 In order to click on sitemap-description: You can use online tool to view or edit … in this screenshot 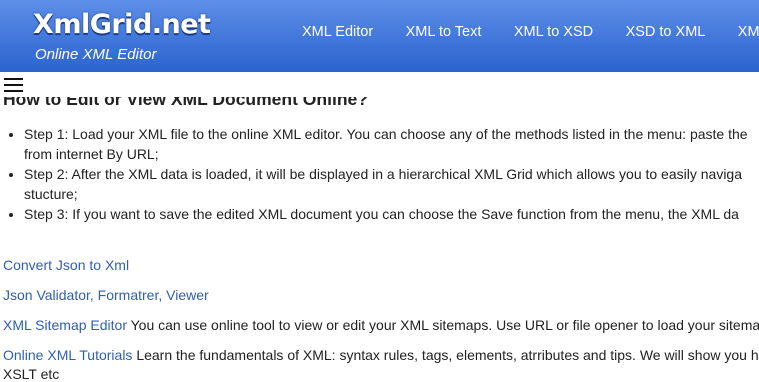, I will do `click(442, 325)`.